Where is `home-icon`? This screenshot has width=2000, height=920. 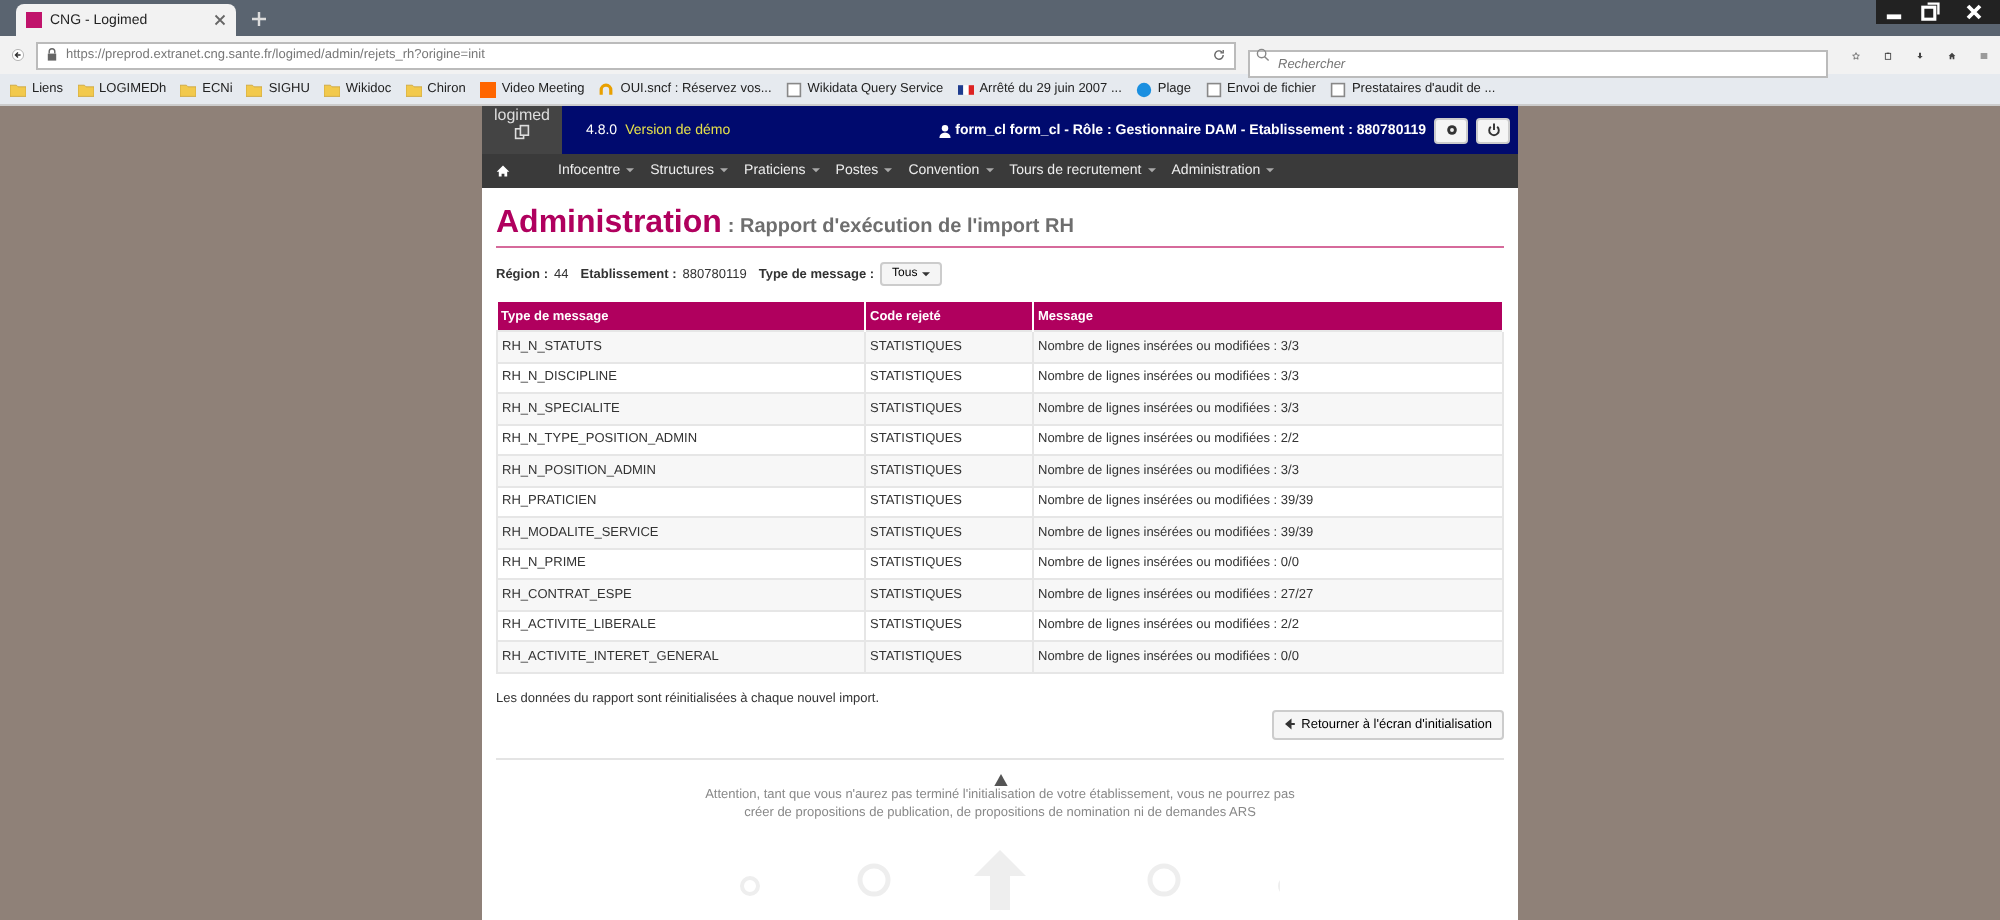 home-icon is located at coordinates (503, 171).